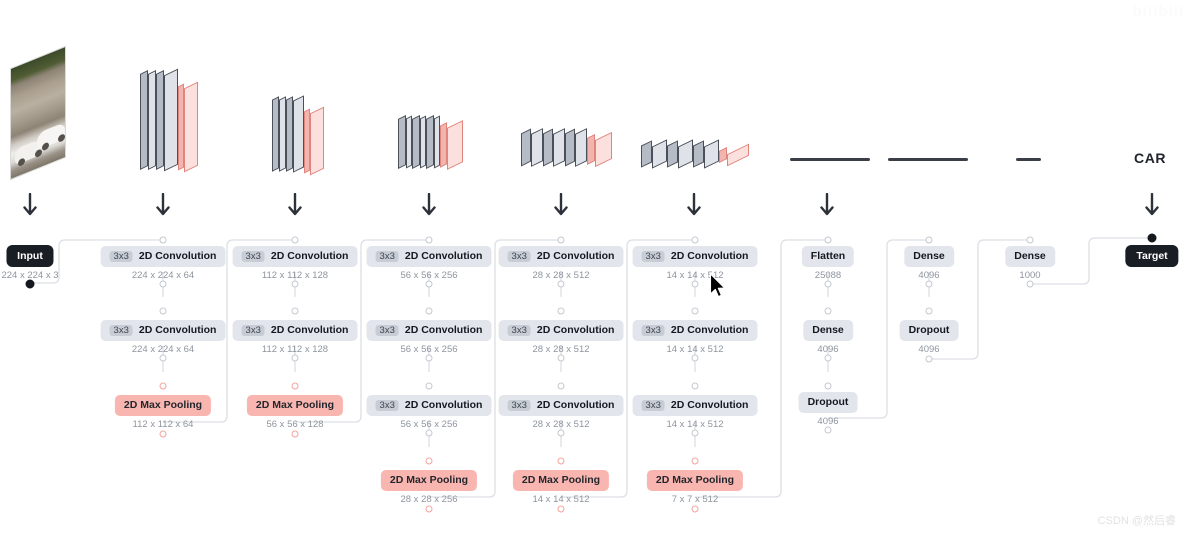 The width and height of the screenshot is (1184, 534). I want to click on block4-conv3: 3x3 2D Convolution 28 x 28 x 512, so click(561, 412).